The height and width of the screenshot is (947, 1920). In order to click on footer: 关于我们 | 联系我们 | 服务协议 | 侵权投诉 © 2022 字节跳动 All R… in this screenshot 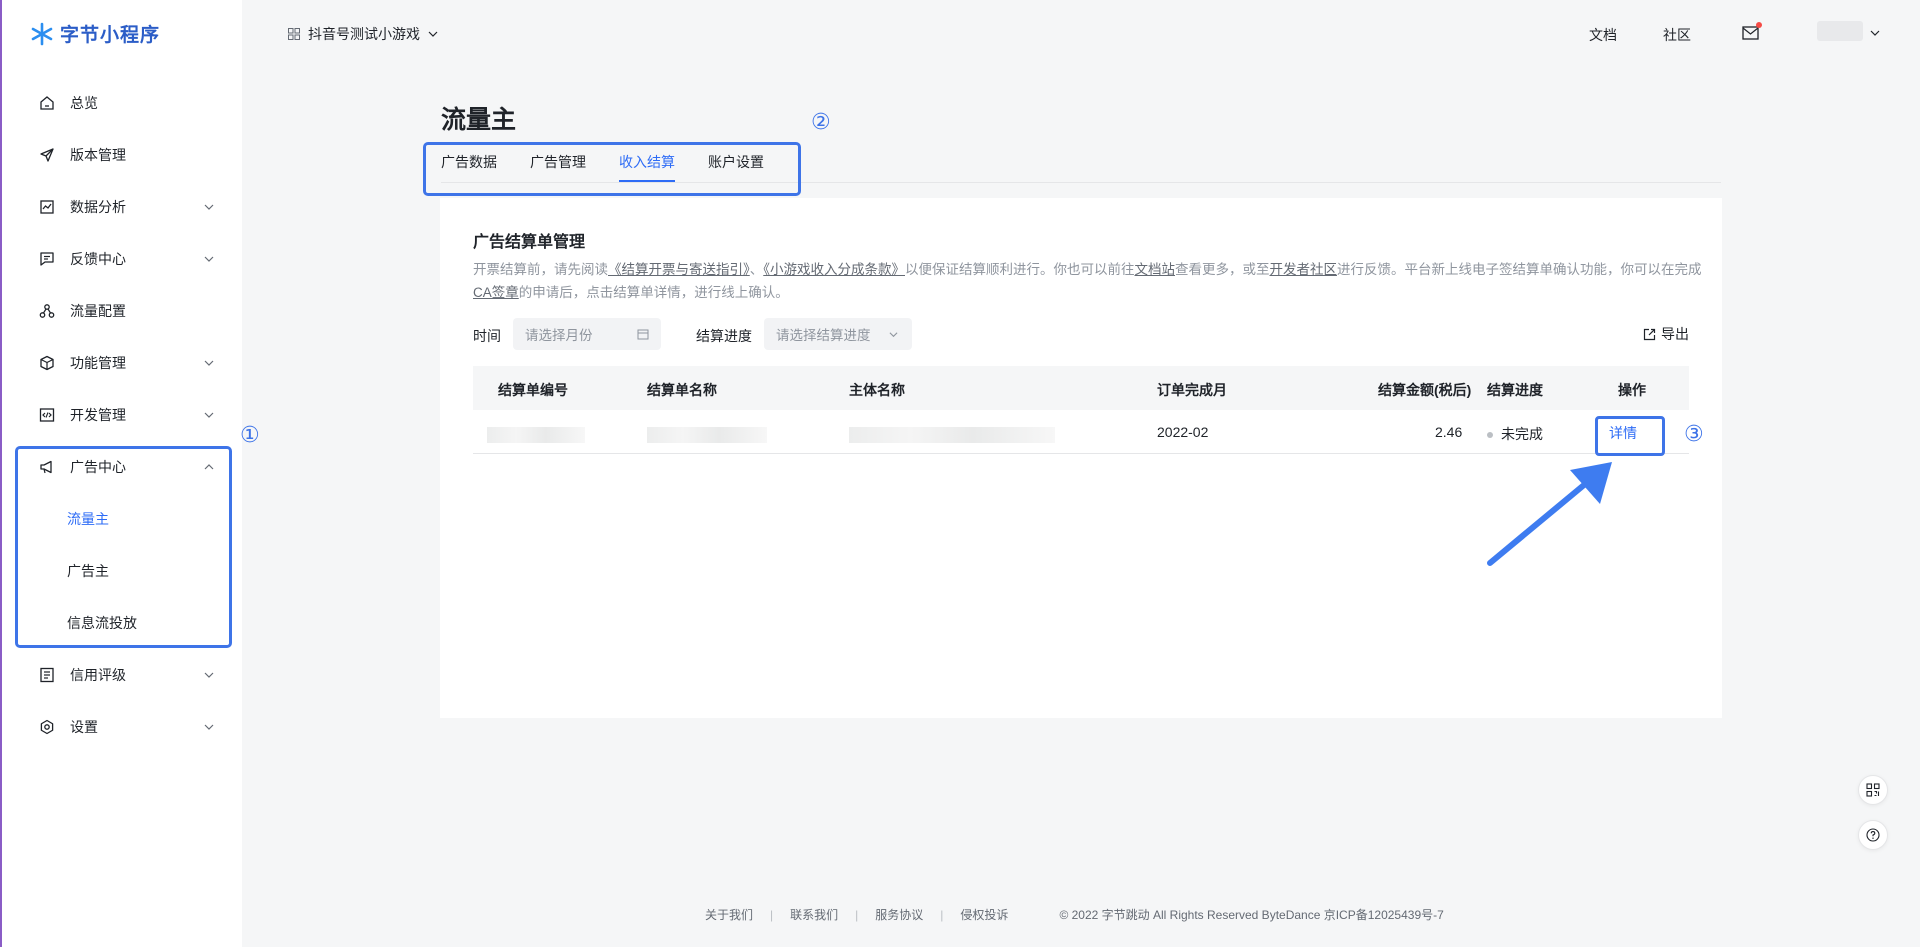, I will do `click(1074, 914)`.